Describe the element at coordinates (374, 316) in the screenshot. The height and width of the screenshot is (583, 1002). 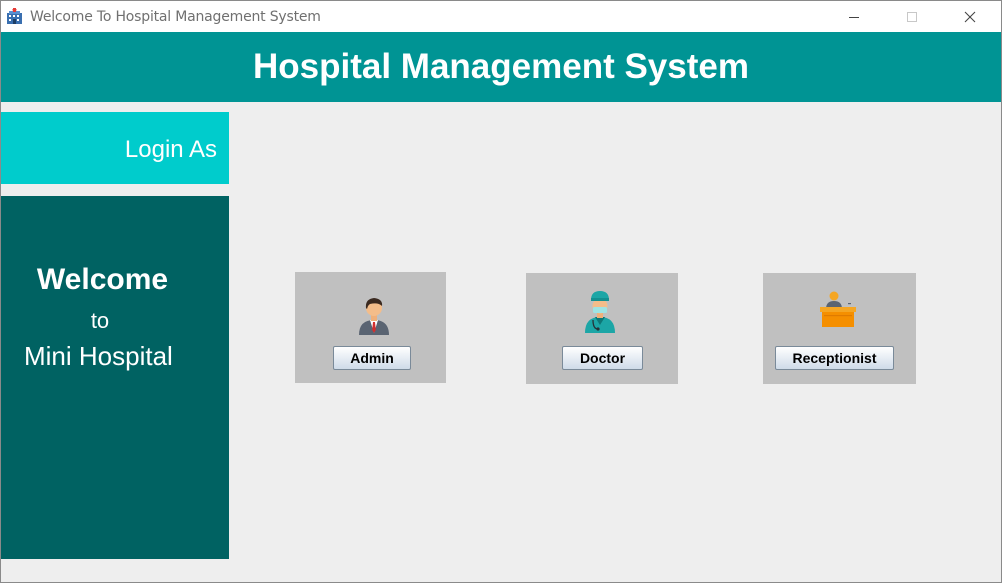
I see `admin-person-icon` at that location.